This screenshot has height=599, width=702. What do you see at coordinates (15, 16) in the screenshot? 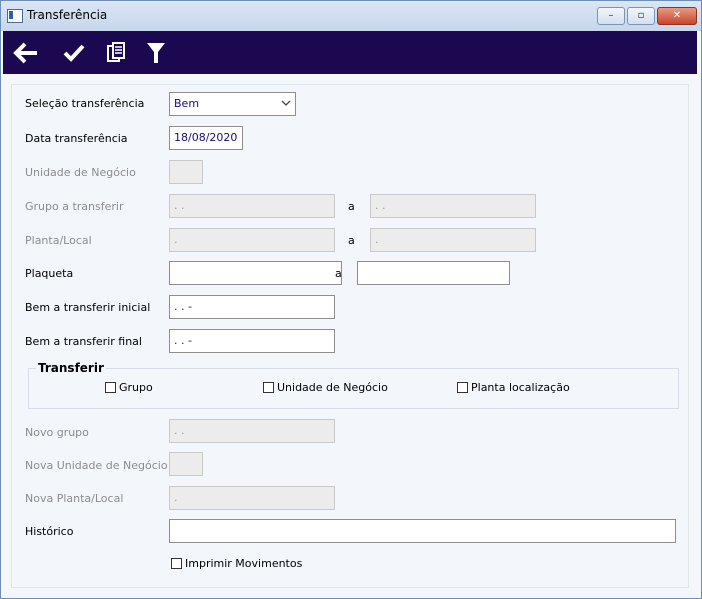
I see `app-icon` at bounding box center [15, 16].